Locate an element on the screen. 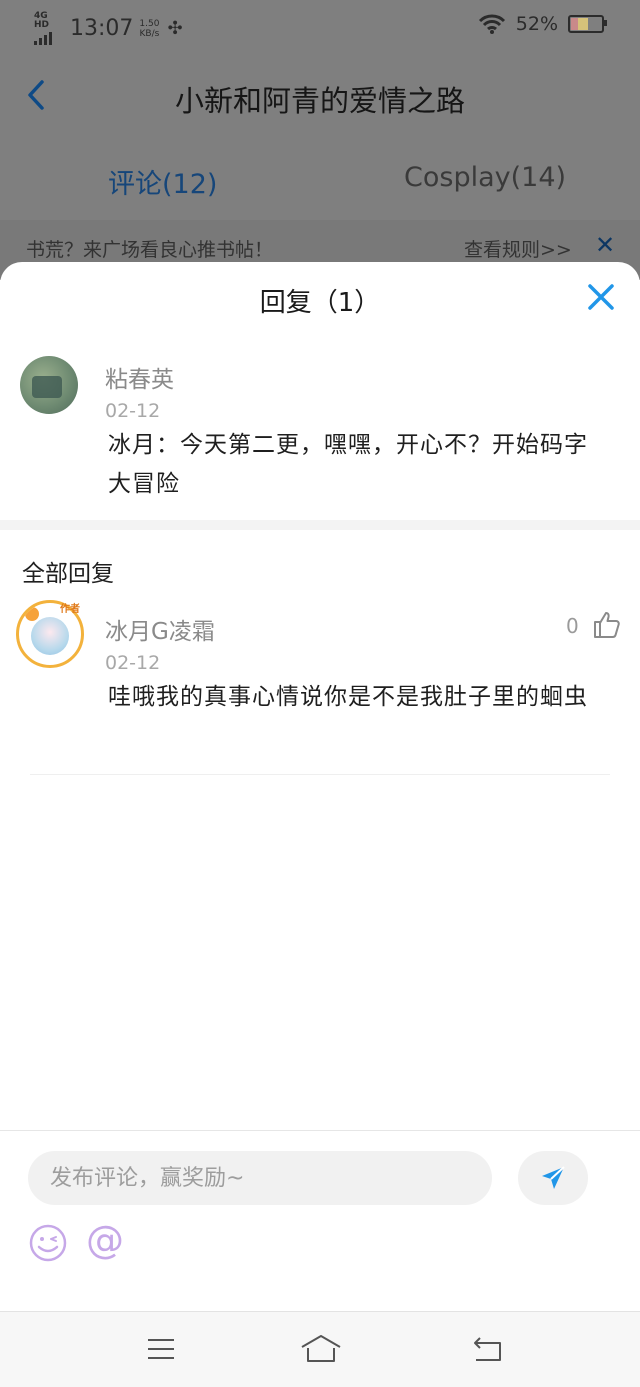 Image resolution: width=640 pixels, height=1387 pixels. comment-username: 粘春英 is located at coordinates (139, 377).